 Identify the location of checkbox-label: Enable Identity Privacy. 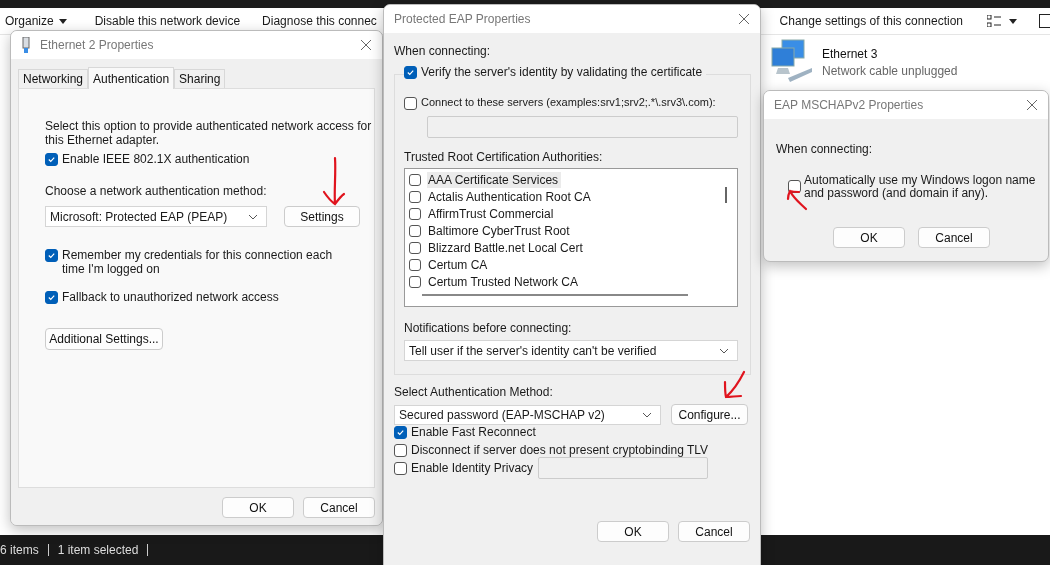
(472, 468).